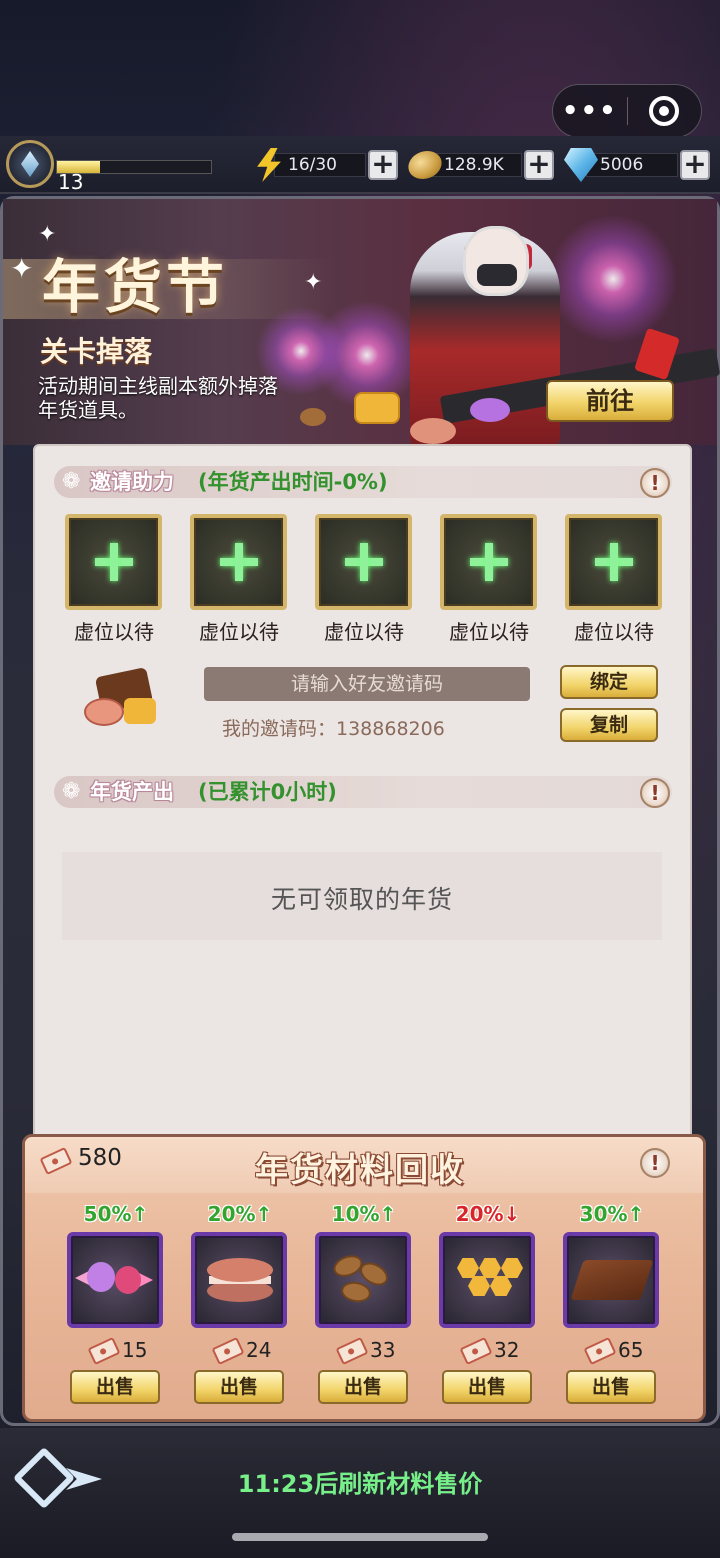 The height and width of the screenshot is (1558, 720). What do you see at coordinates (665, 111) in the screenshot?
I see `target-icon` at bounding box center [665, 111].